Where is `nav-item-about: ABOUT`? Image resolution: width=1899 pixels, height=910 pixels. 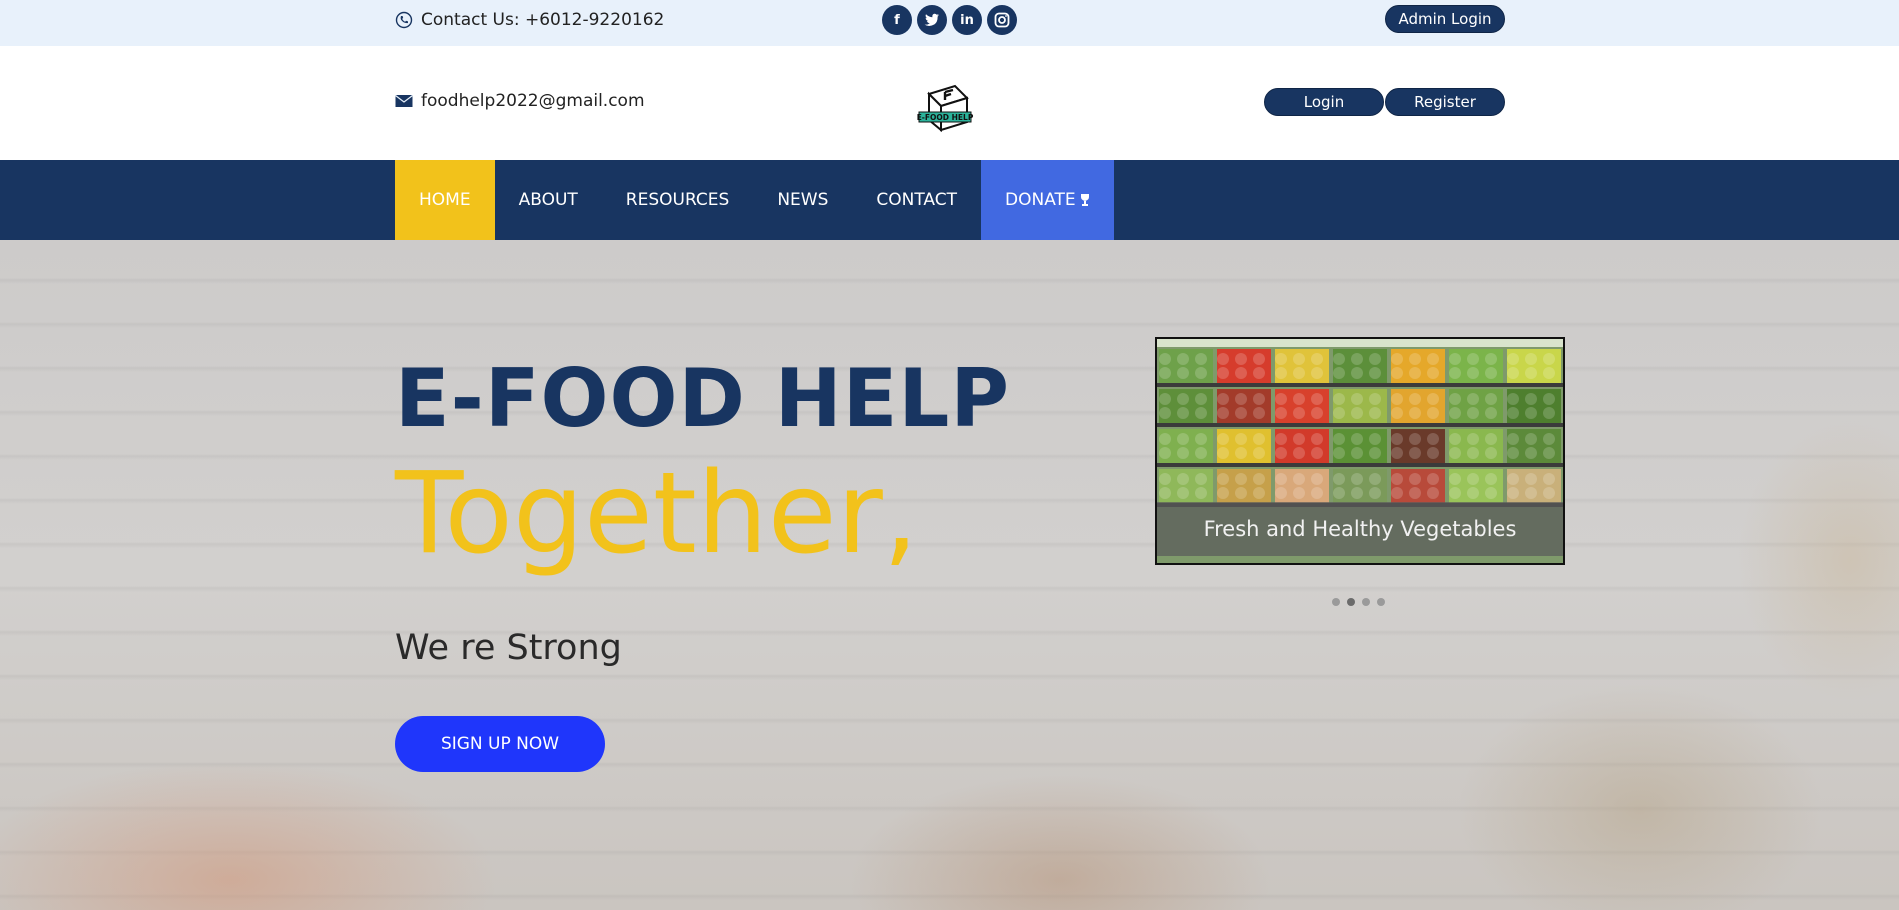
nav-item-about: ABOUT is located at coordinates (548, 200).